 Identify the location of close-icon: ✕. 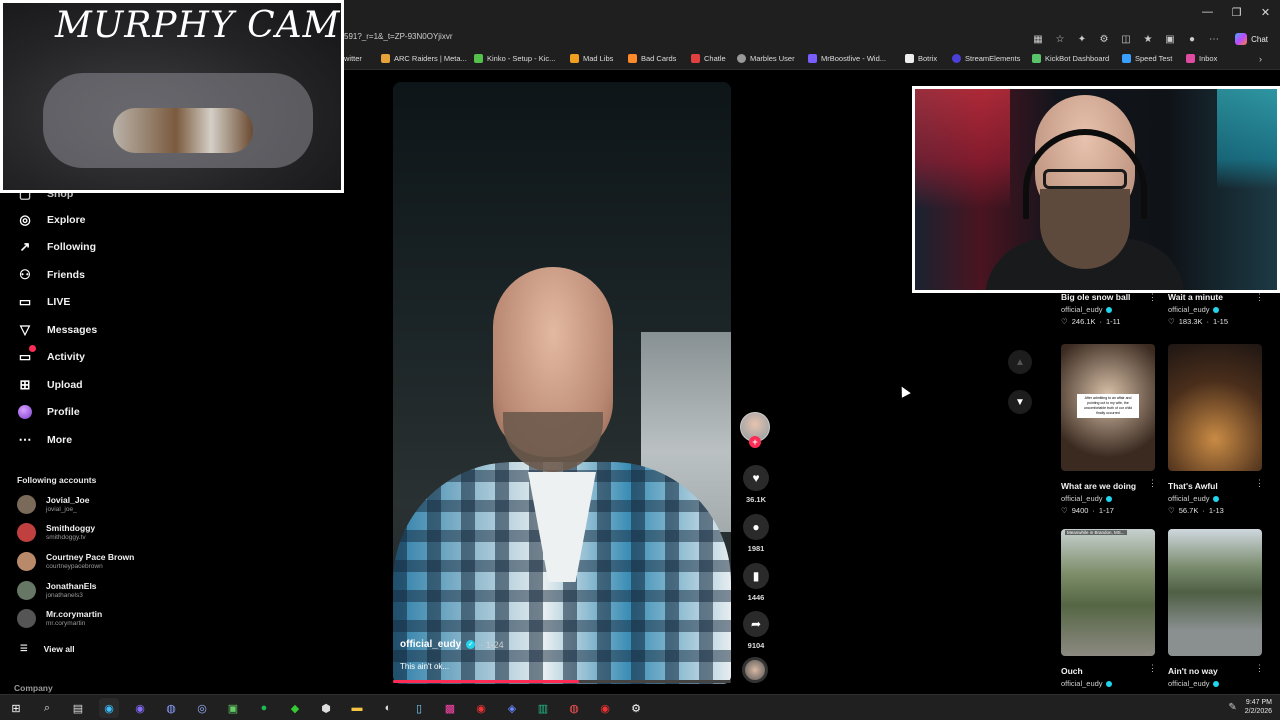
(1265, 12).